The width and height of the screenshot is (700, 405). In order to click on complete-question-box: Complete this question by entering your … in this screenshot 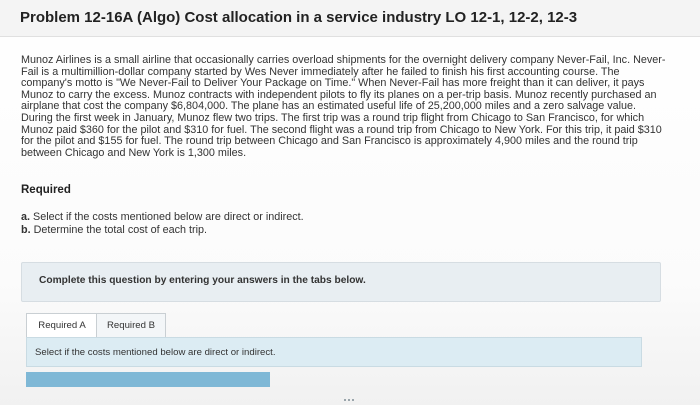, I will do `click(341, 282)`.